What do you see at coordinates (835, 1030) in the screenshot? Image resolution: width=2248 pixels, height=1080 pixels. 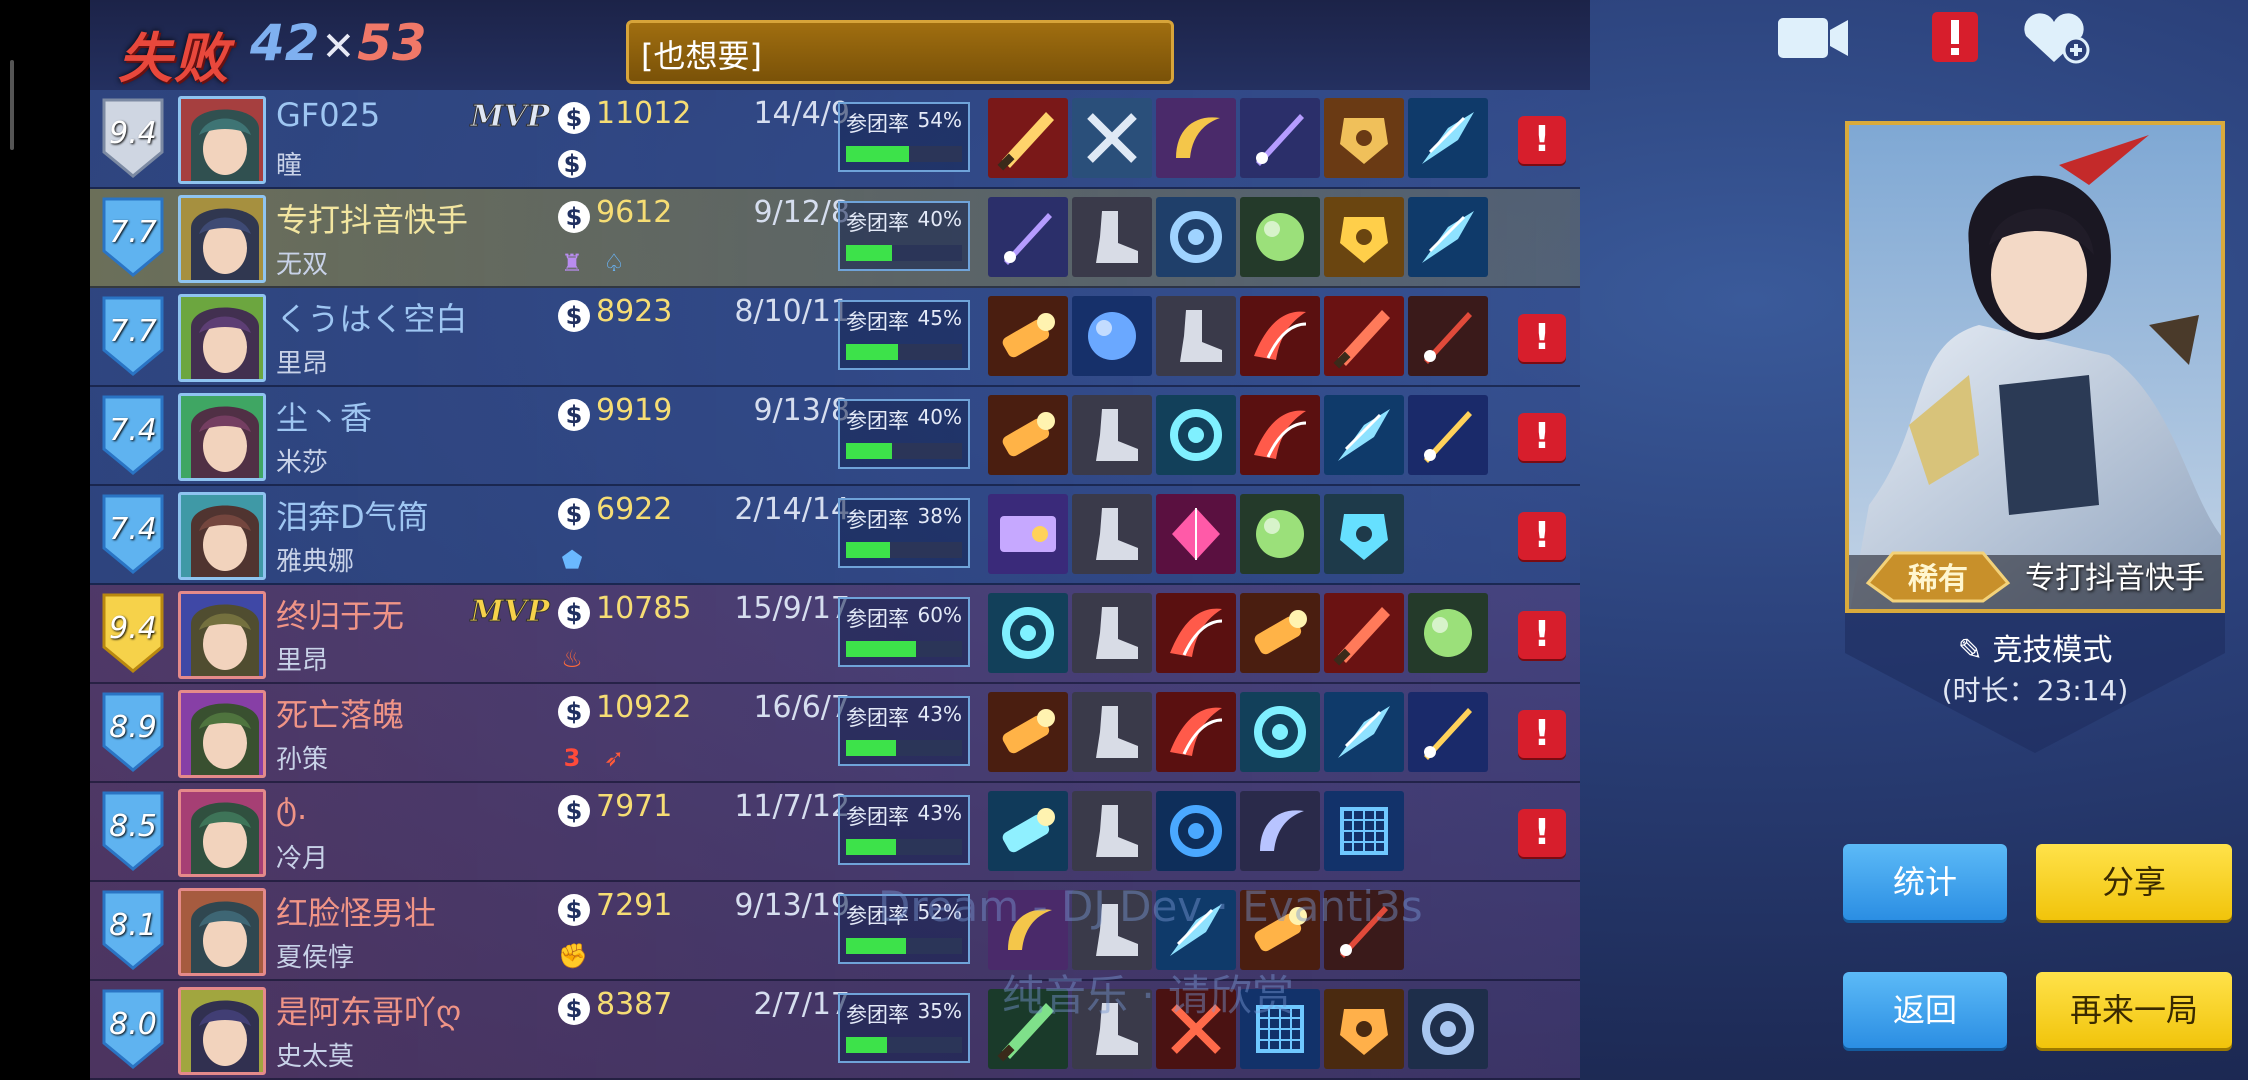 I see `player-row: 8.0 是阿东哥吖ღ 史太莫 $8387 2/7/17 参团率 35%` at bounding box center [835, 1030].